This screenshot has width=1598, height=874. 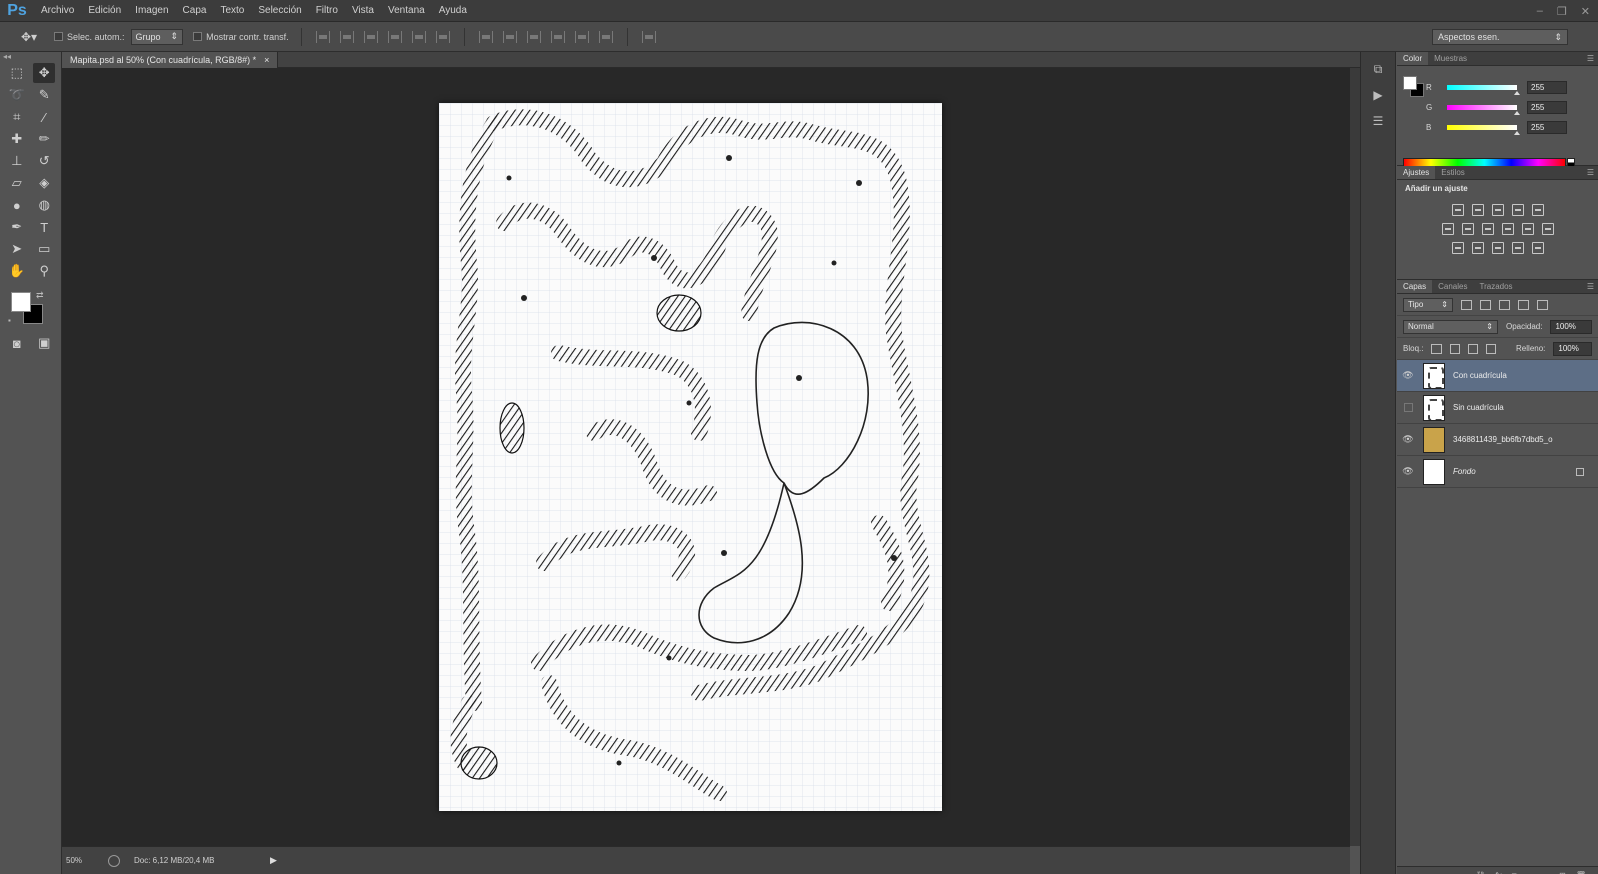 I want to click on panel-foreground-swatch, so click(x=1410, y=83).